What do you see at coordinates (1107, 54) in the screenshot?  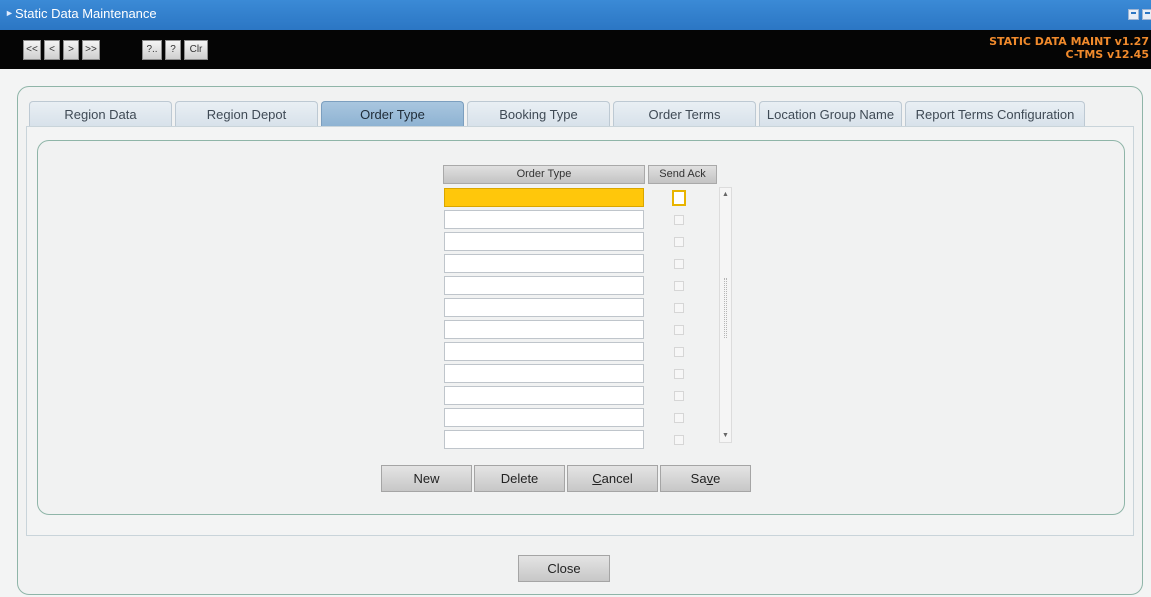 I see `version-line-2: C-TMS v12.45` at bounding box center [1107, 54].